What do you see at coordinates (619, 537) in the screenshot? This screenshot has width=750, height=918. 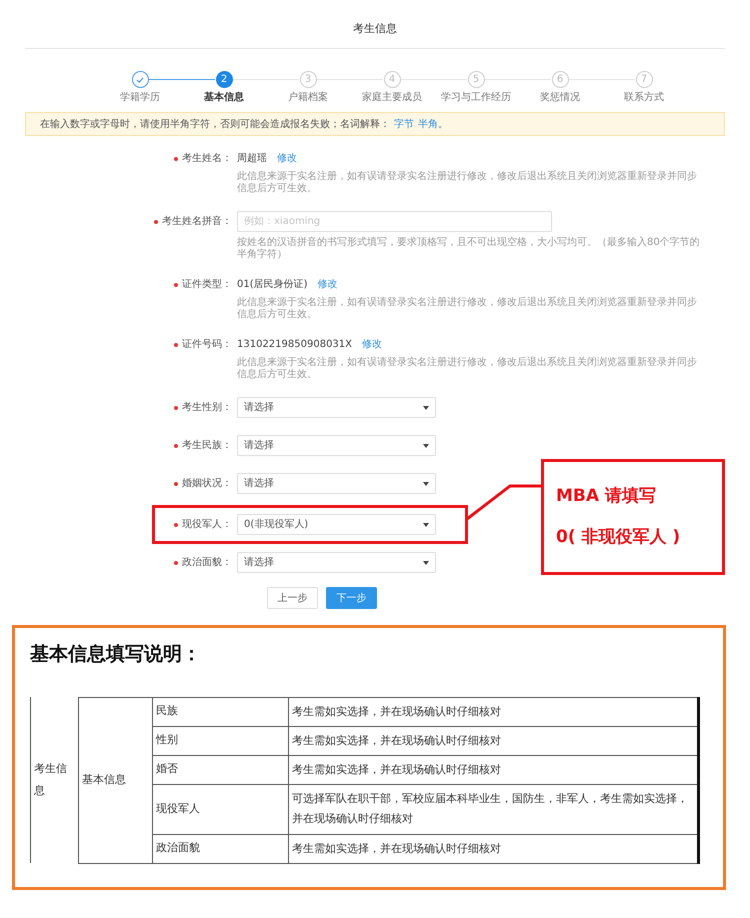 I see `callout-text: 0( 非现役军人 )` at bounding box center [619, 537].